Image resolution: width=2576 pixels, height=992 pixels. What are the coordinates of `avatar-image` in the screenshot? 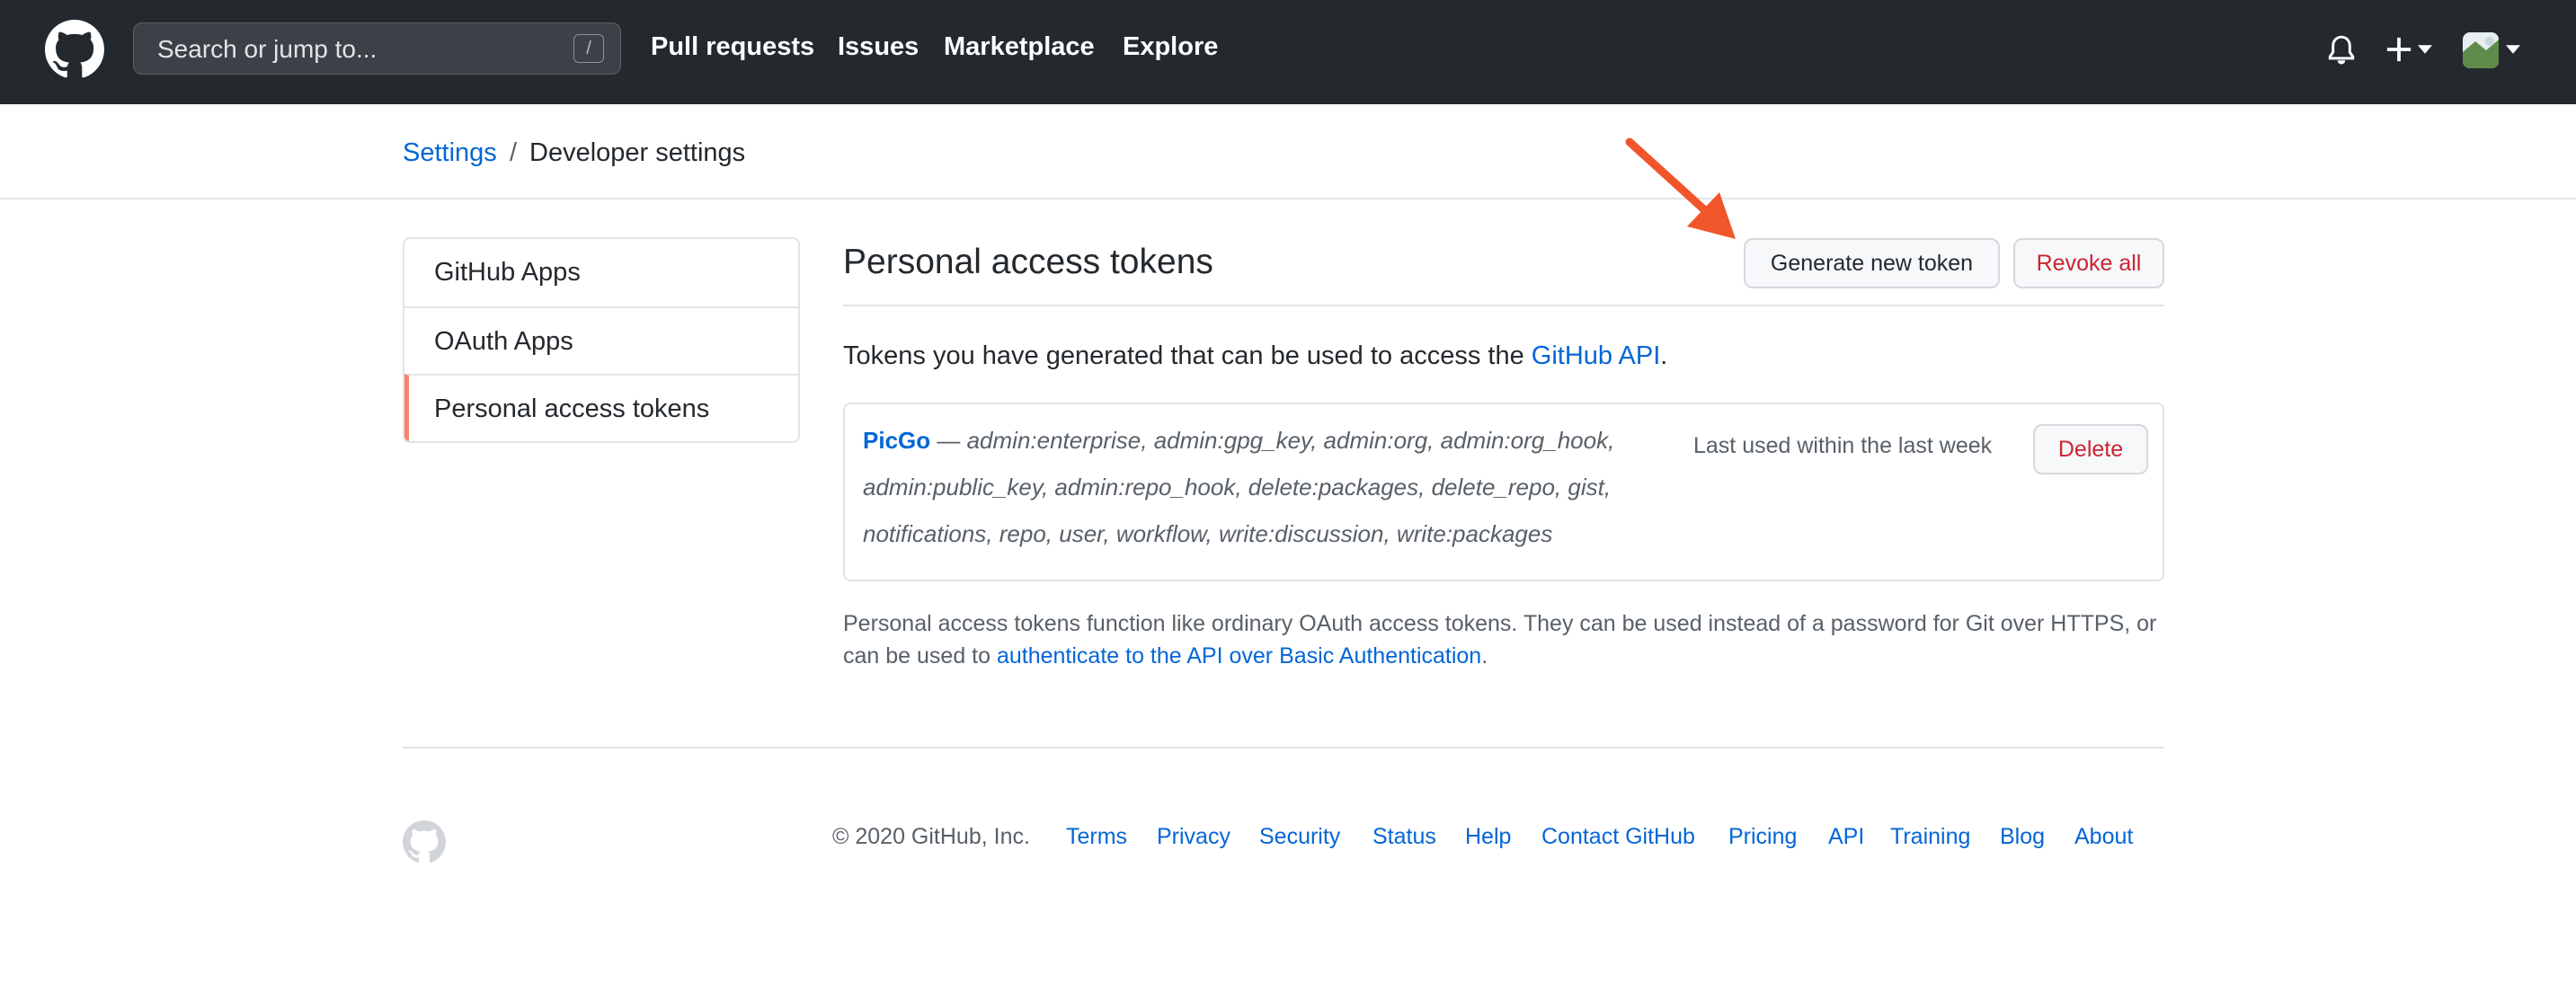 It's located at (2481, 50).